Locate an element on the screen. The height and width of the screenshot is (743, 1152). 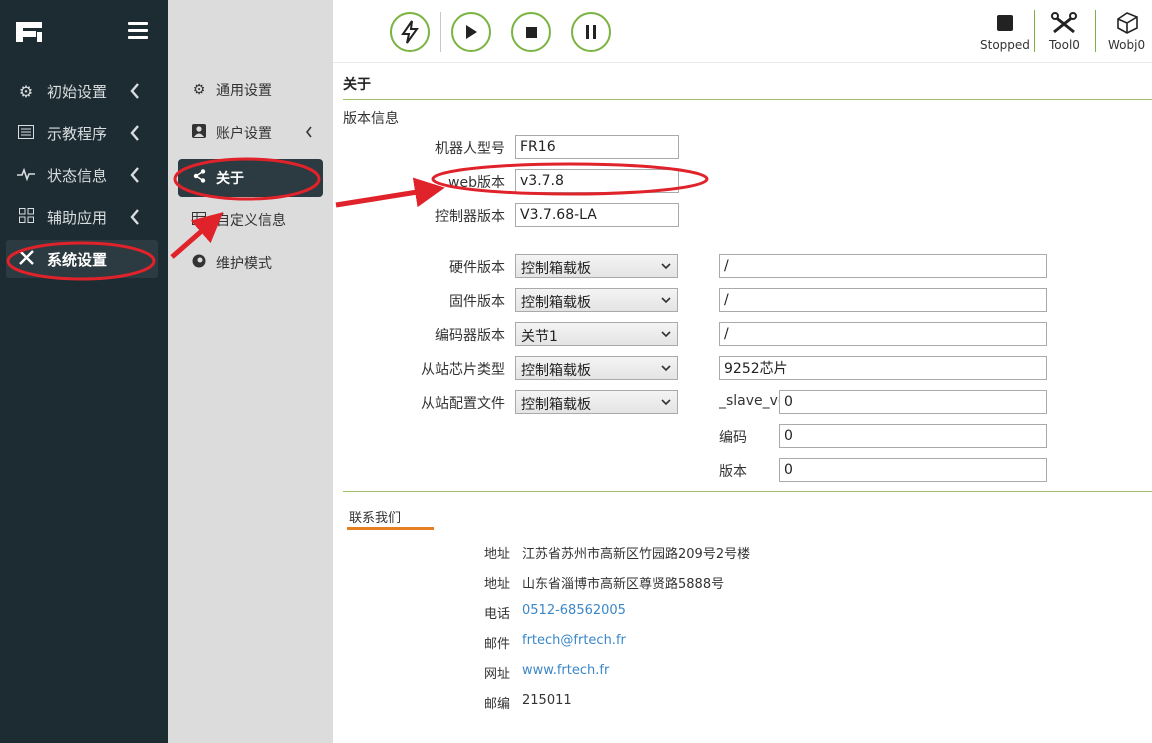
play-icon is located at coordinates (471, 32).